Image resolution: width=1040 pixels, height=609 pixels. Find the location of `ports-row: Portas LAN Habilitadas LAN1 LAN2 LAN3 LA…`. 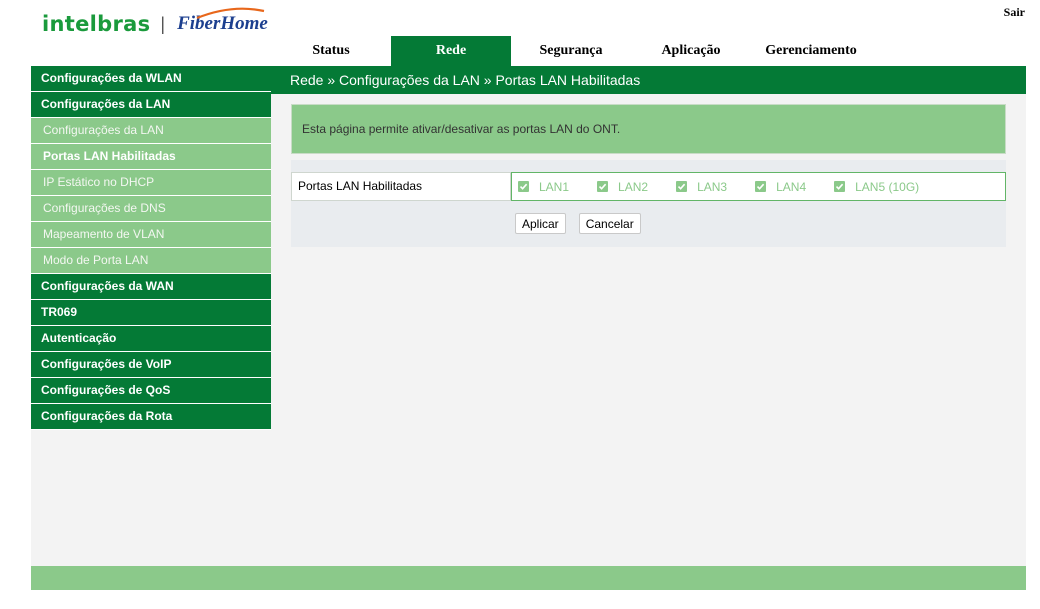

ports-row: Portas LAN Habilitadas LAN1 LAN2 LAN3 LA… is located at coordinates (648, 186).